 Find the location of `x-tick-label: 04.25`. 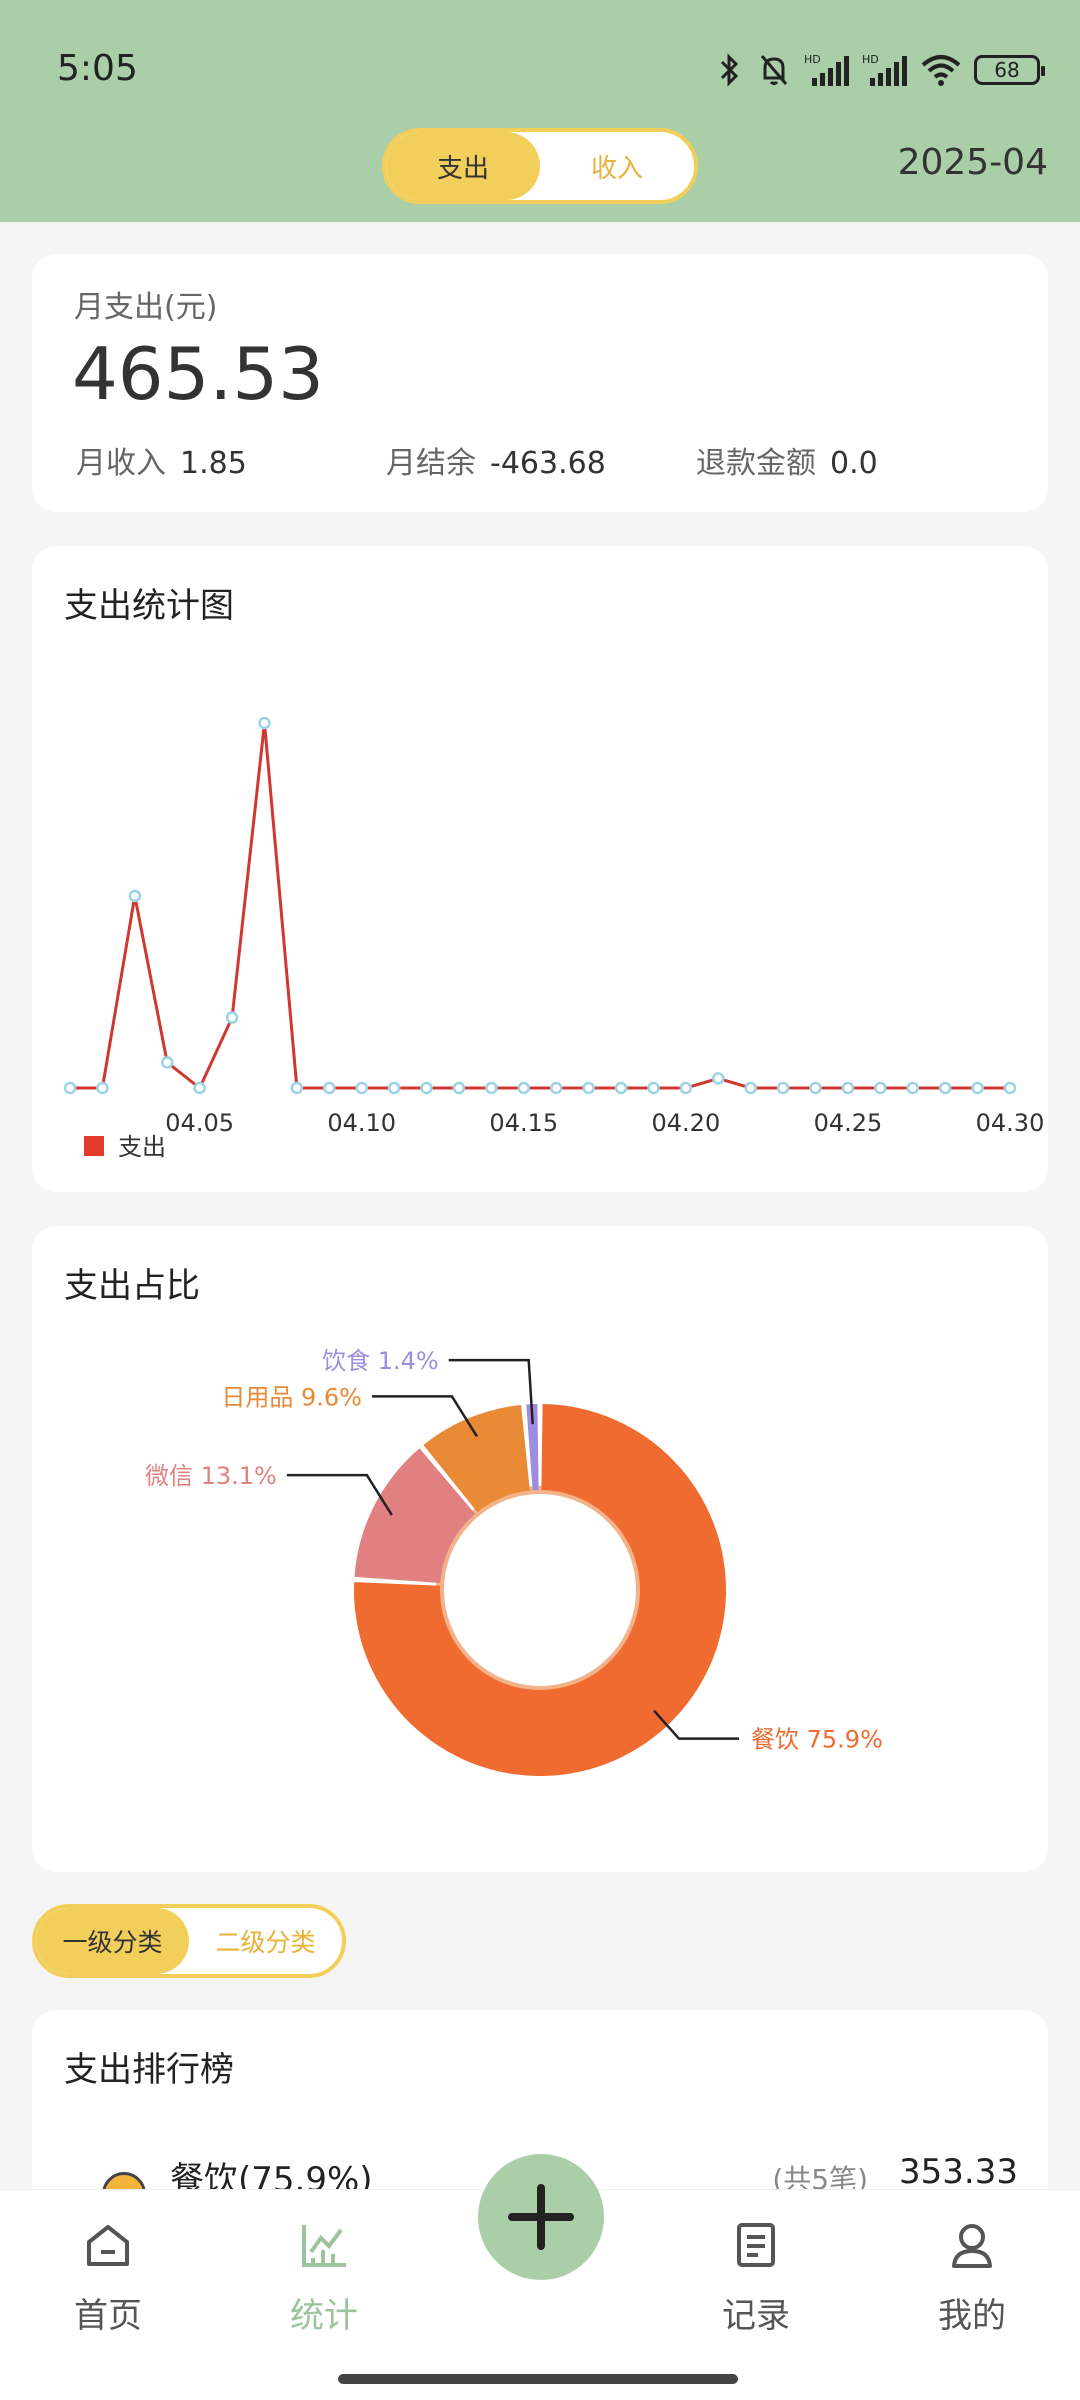

x-tick-label: 04.25 is located at coordinates (848, 1123).